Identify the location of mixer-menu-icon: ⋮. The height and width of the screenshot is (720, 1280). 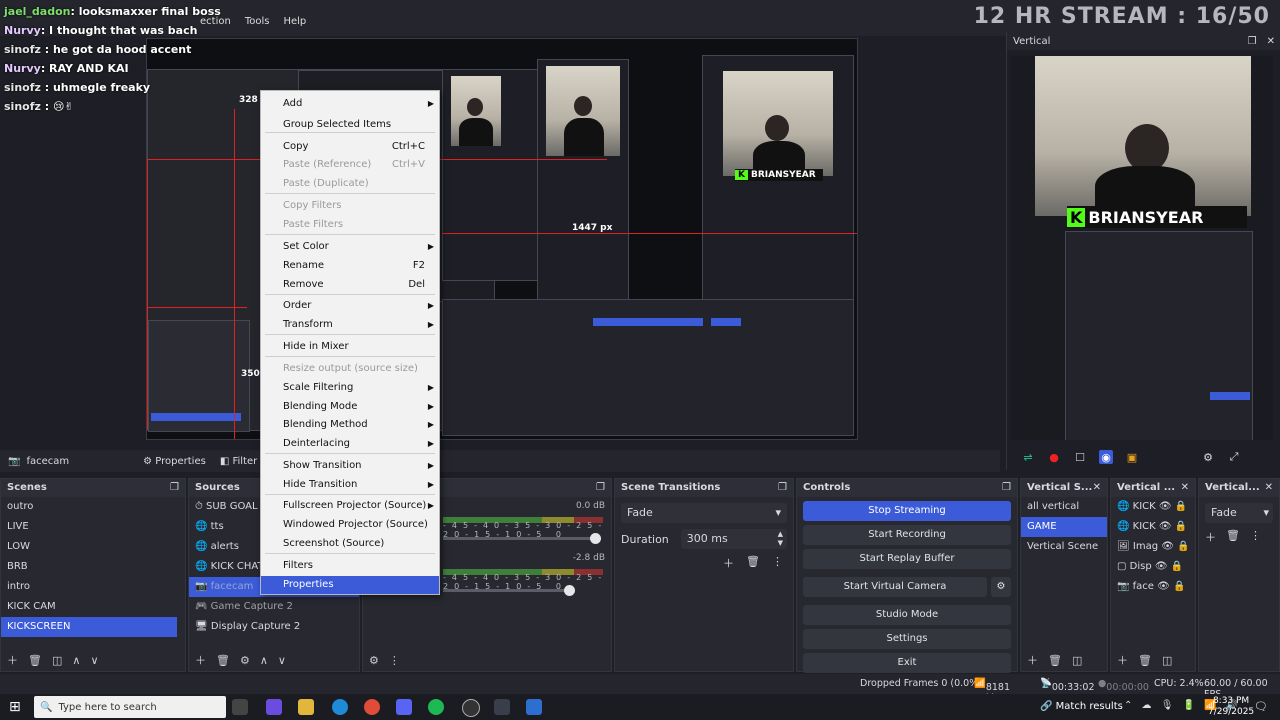
(394, 660).